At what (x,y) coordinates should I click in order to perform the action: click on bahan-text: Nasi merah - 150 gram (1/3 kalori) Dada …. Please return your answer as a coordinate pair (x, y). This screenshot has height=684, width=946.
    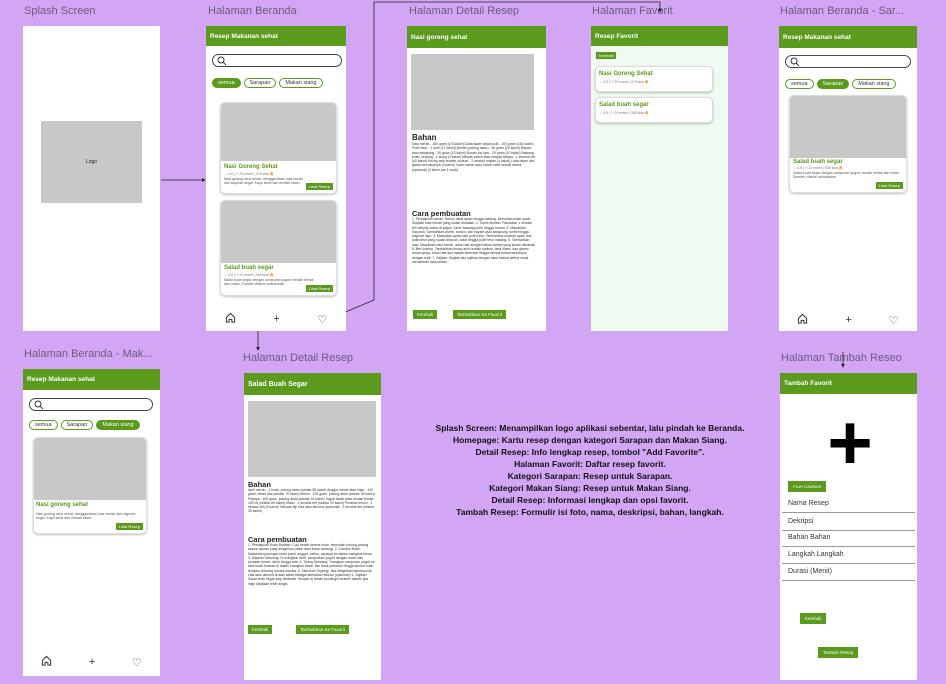
    Looking at the image, I should click on (474, 157).